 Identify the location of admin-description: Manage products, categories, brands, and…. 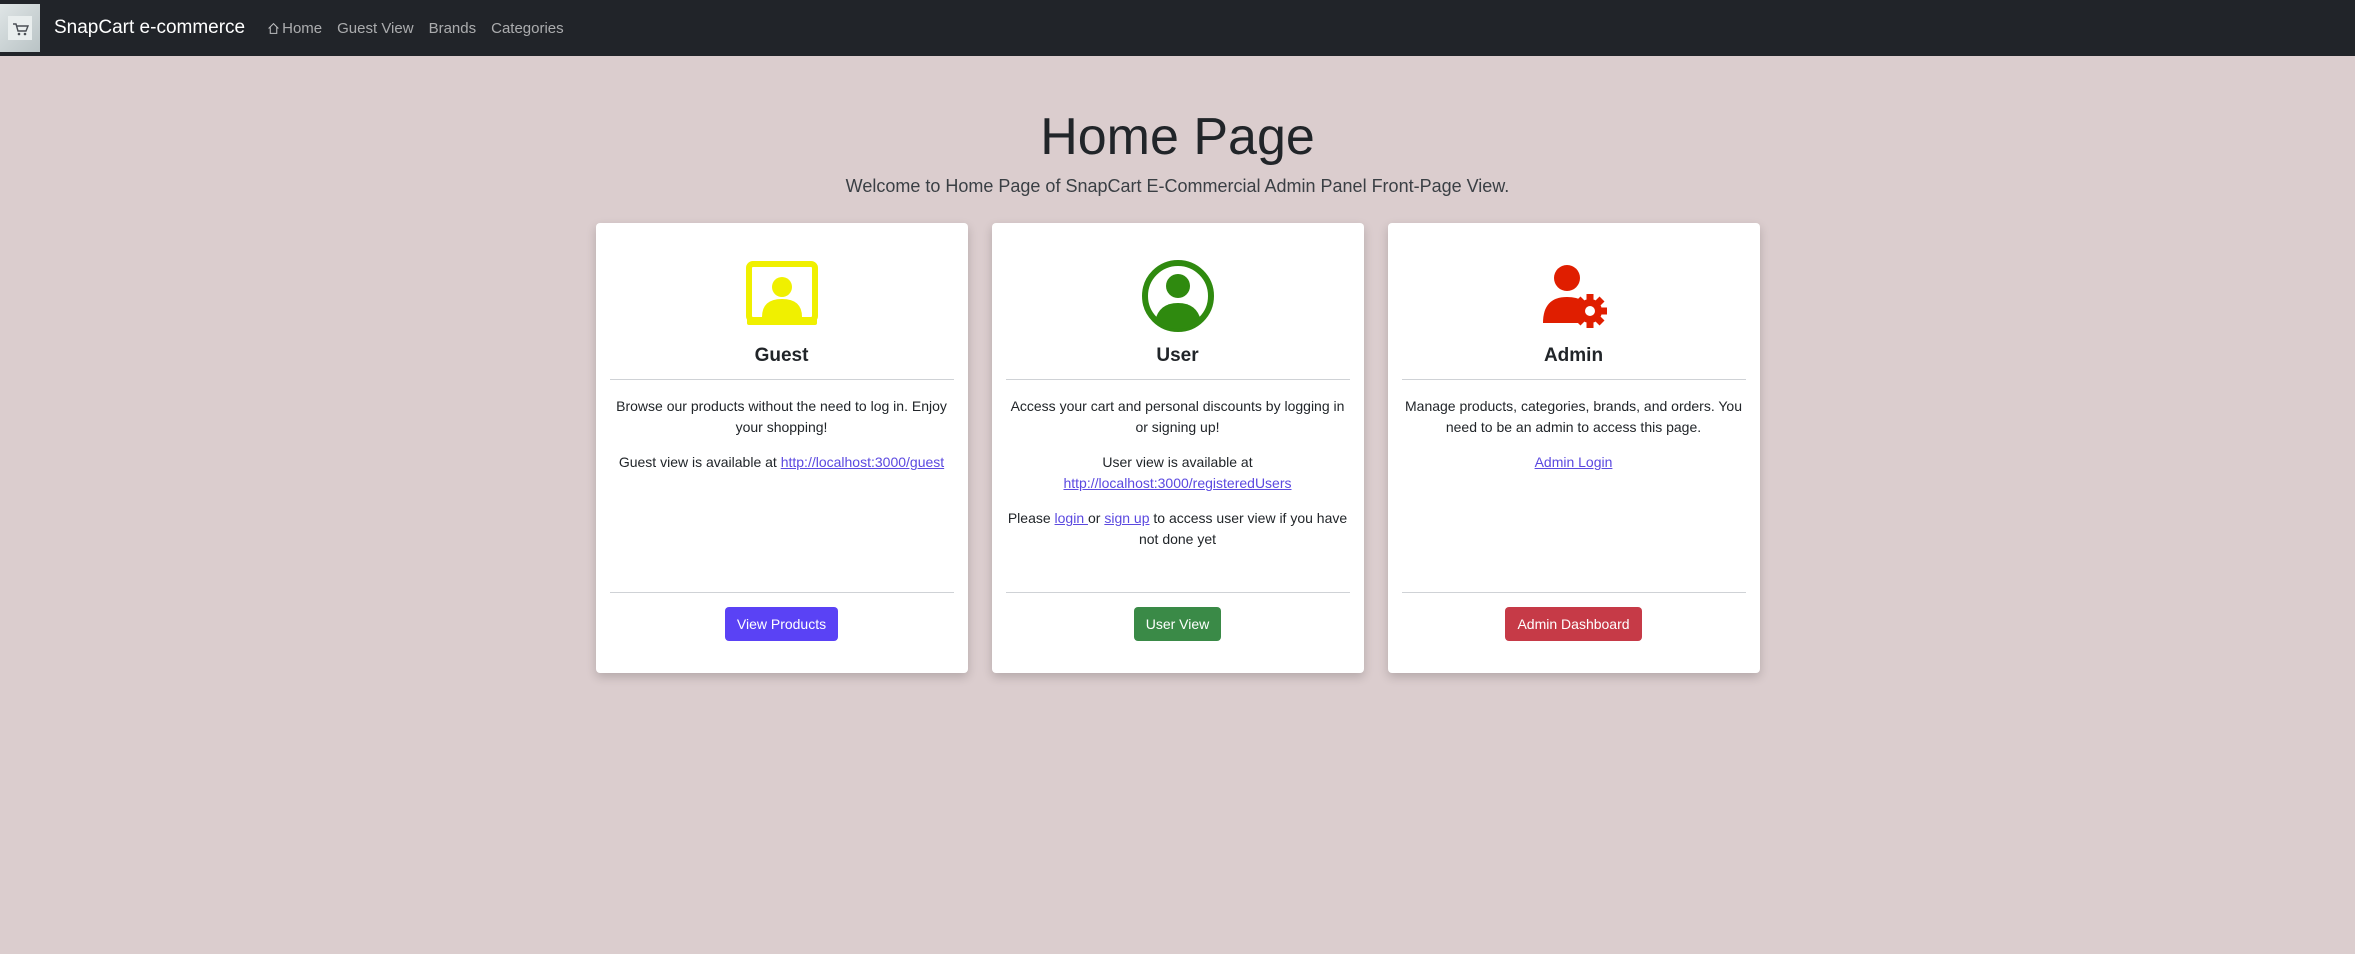
(1573, 417).